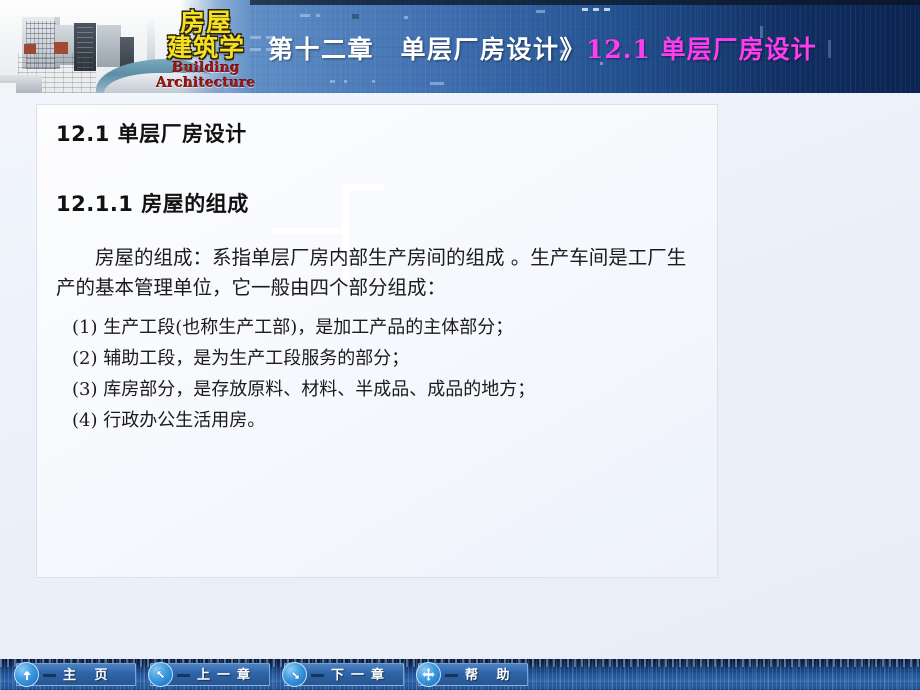  What do you see at coordinates (491, 675) in the screenshot?
I see `nav-button-label: 帮 助` at bounding box center [491, 675].